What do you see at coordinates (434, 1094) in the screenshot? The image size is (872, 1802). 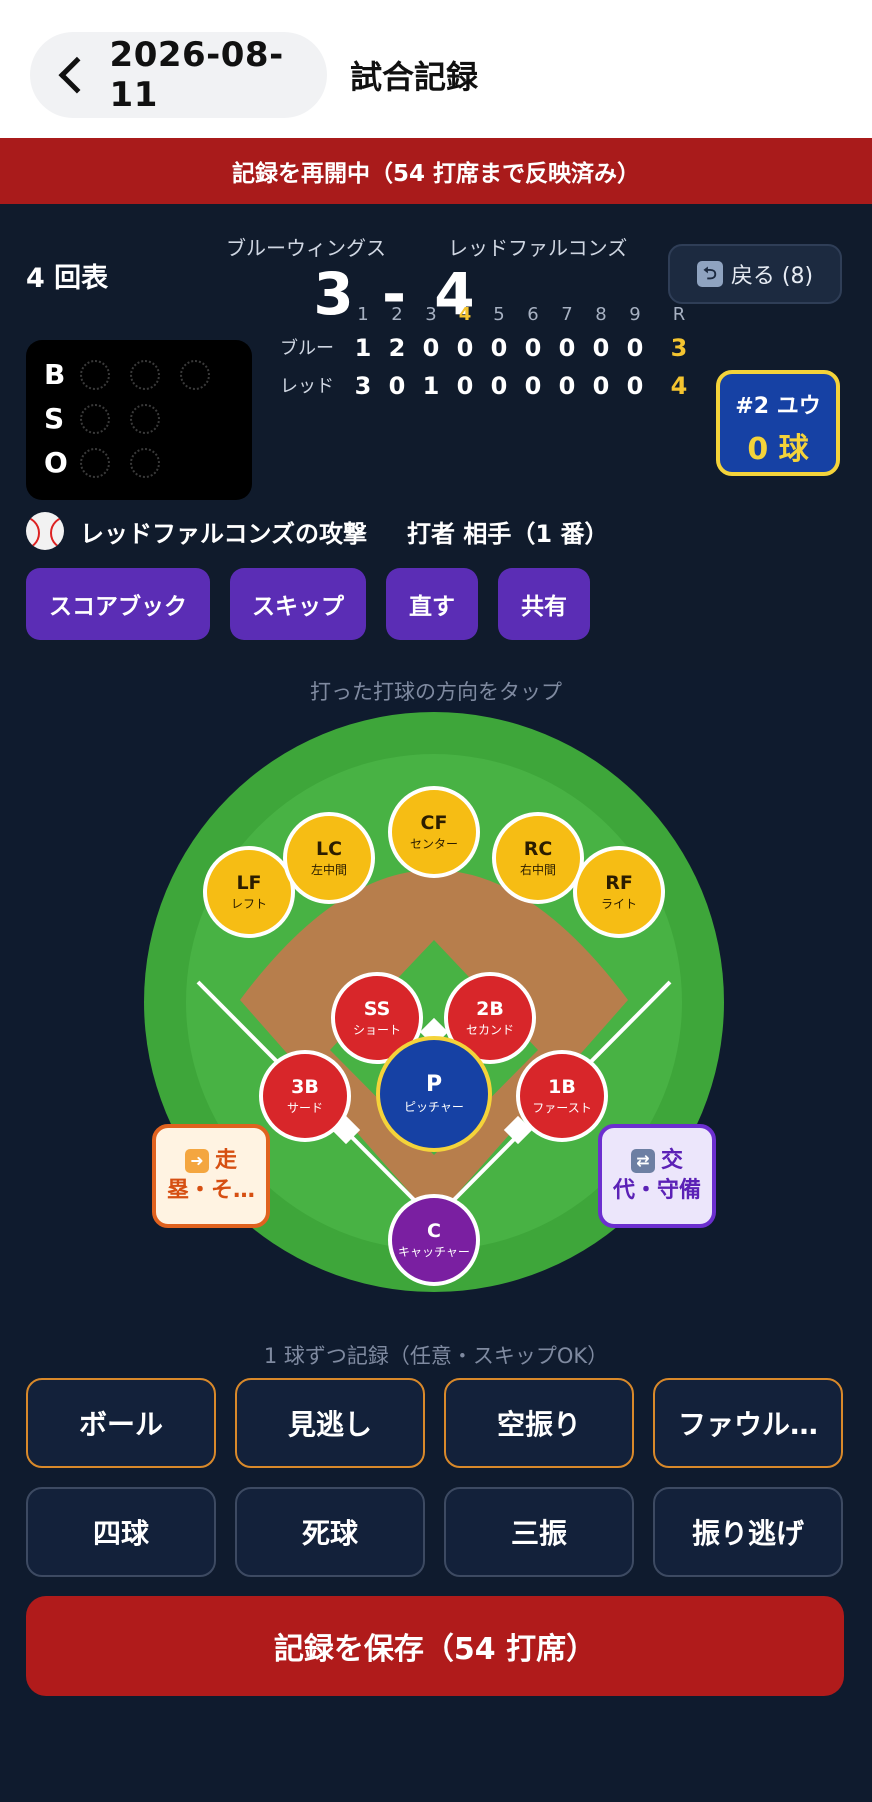 I see `position-p: P ピッチャー` at bounding box center [434, 1094].